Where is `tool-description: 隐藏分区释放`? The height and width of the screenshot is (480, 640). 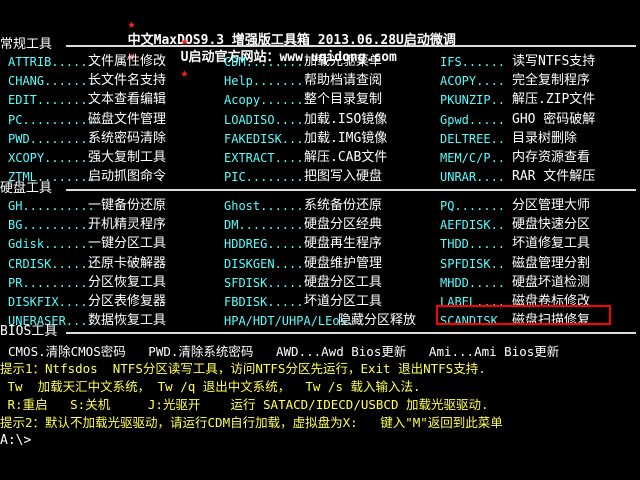 tool-description: 隐藏分区释放 is located at coordinates (377, 321).